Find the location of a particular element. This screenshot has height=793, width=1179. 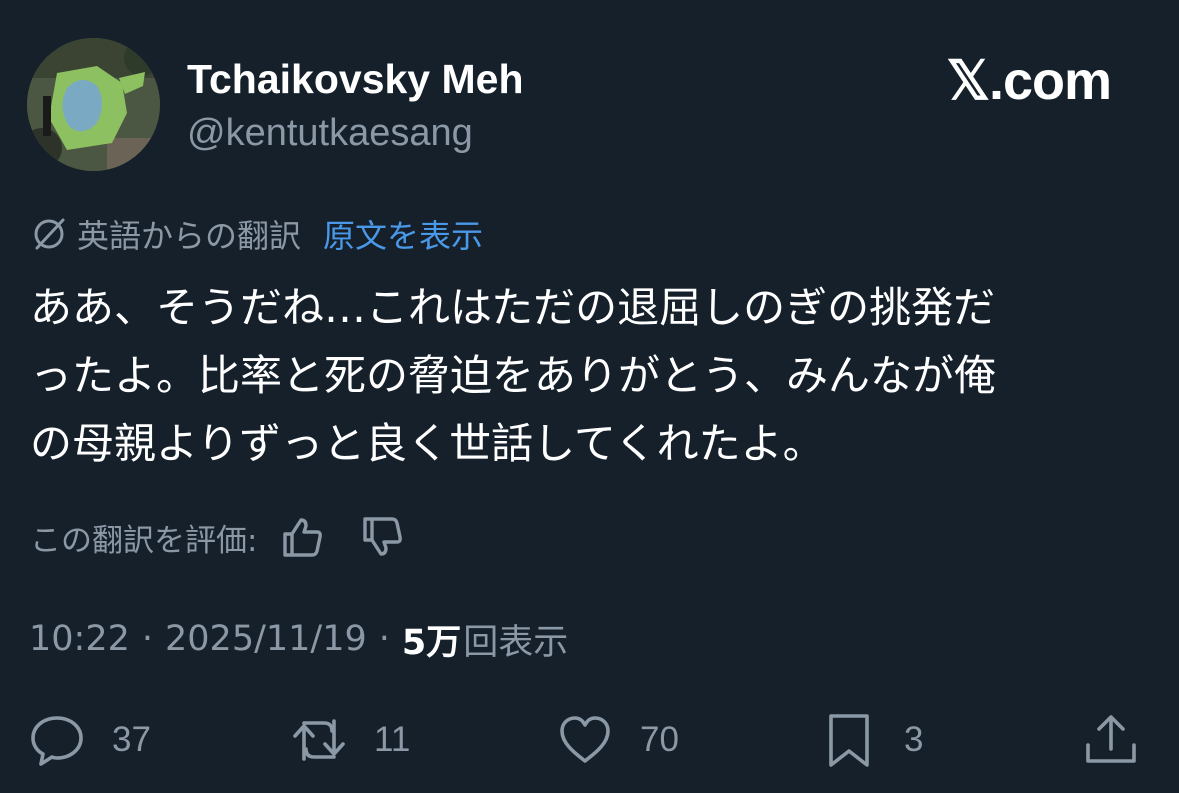

bookmark-count: 3 is located at coordinates (914, 739).